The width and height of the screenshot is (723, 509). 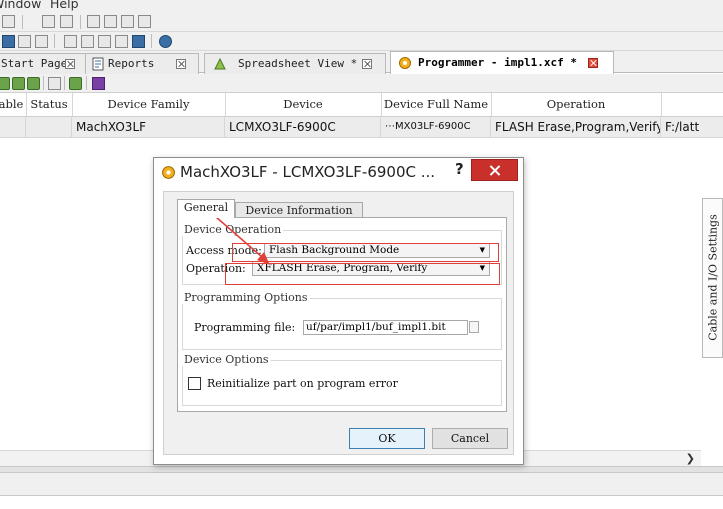 What do you see at coordinates (361, 484) in the screenshot?
I see `status-bar` at bounding box center [361, 484].